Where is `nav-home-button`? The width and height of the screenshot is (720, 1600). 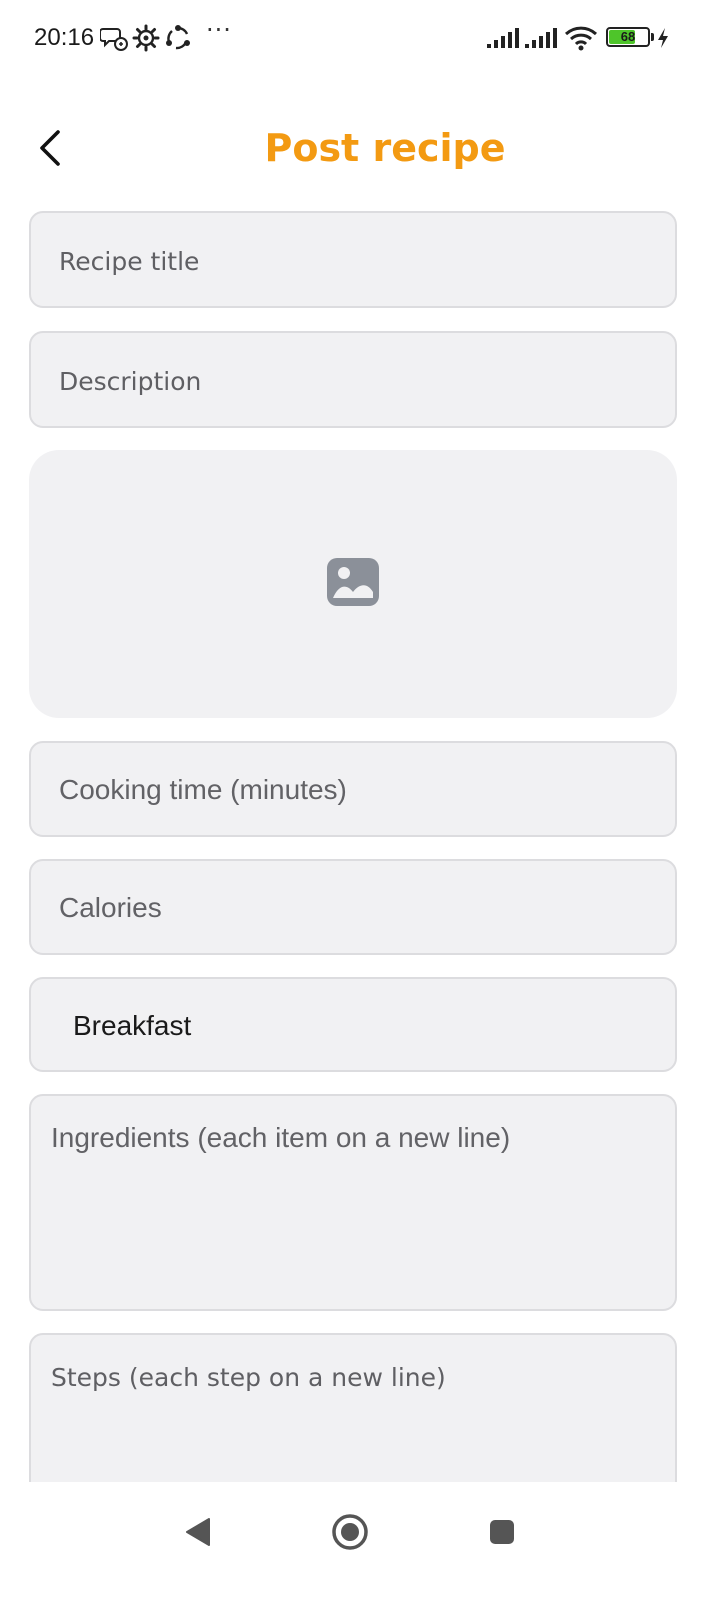
nav-home-button is located at coordinates (350, 1532).